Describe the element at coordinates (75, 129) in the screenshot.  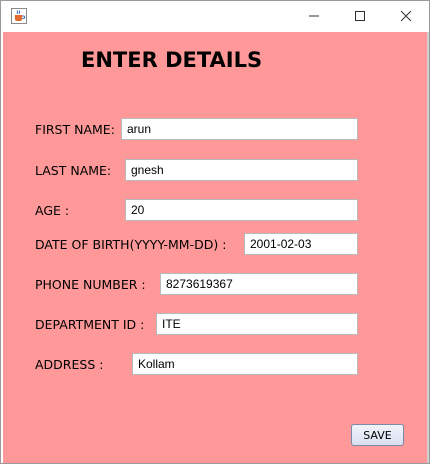
I see `first-name-label: FIRST NAME:` at that location.